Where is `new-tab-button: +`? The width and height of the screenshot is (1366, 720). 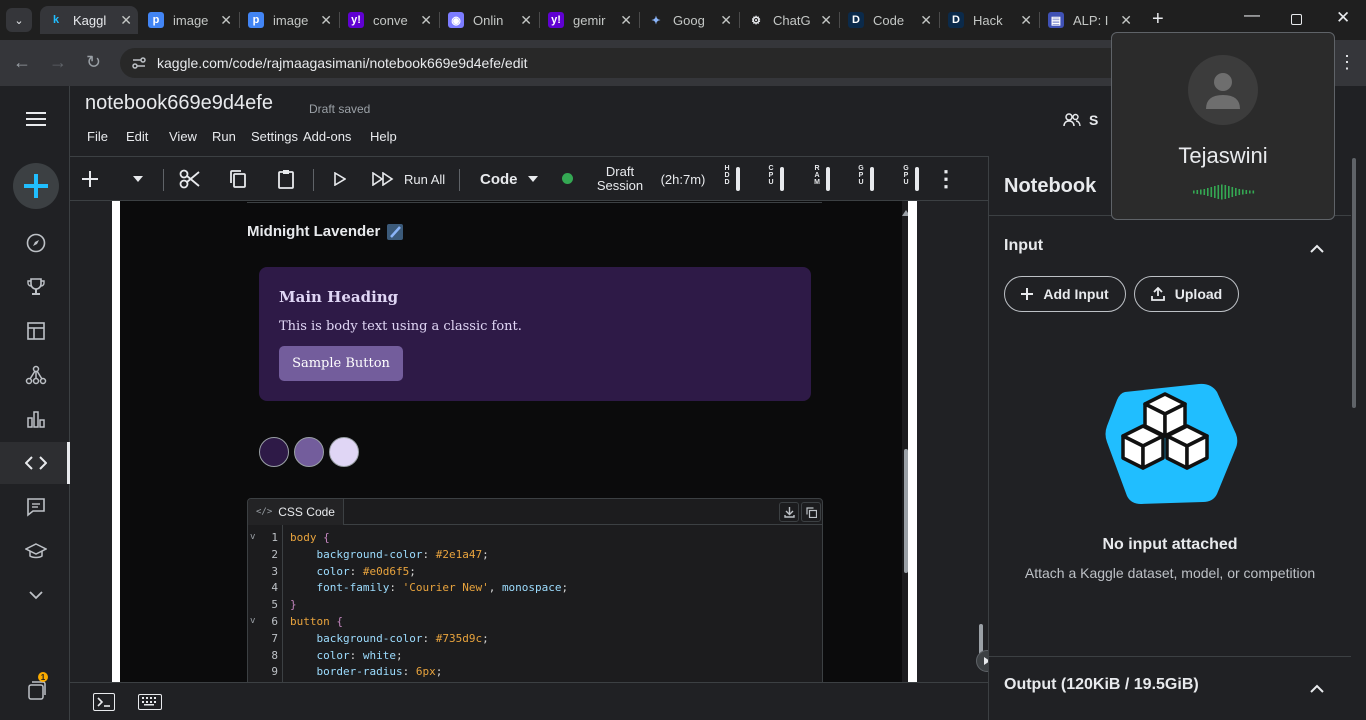 new-tab-button: + is located at coordinates (1158, 19).